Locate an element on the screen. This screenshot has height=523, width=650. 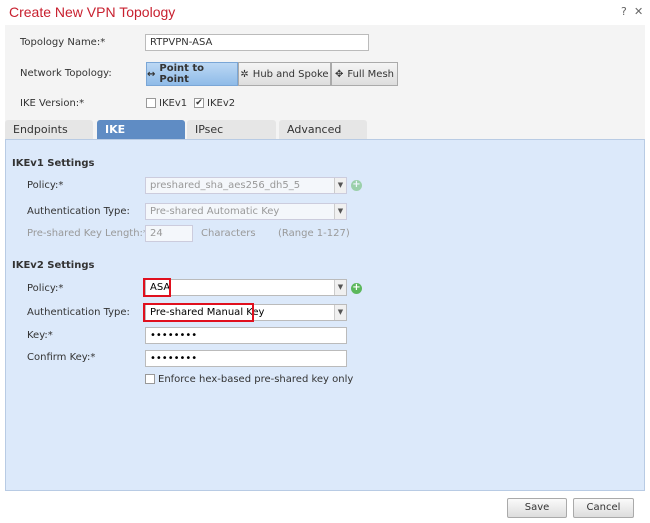
hub-and-spoke-button: ✲ Hub and Spoke is located at coordinates (284, 74).